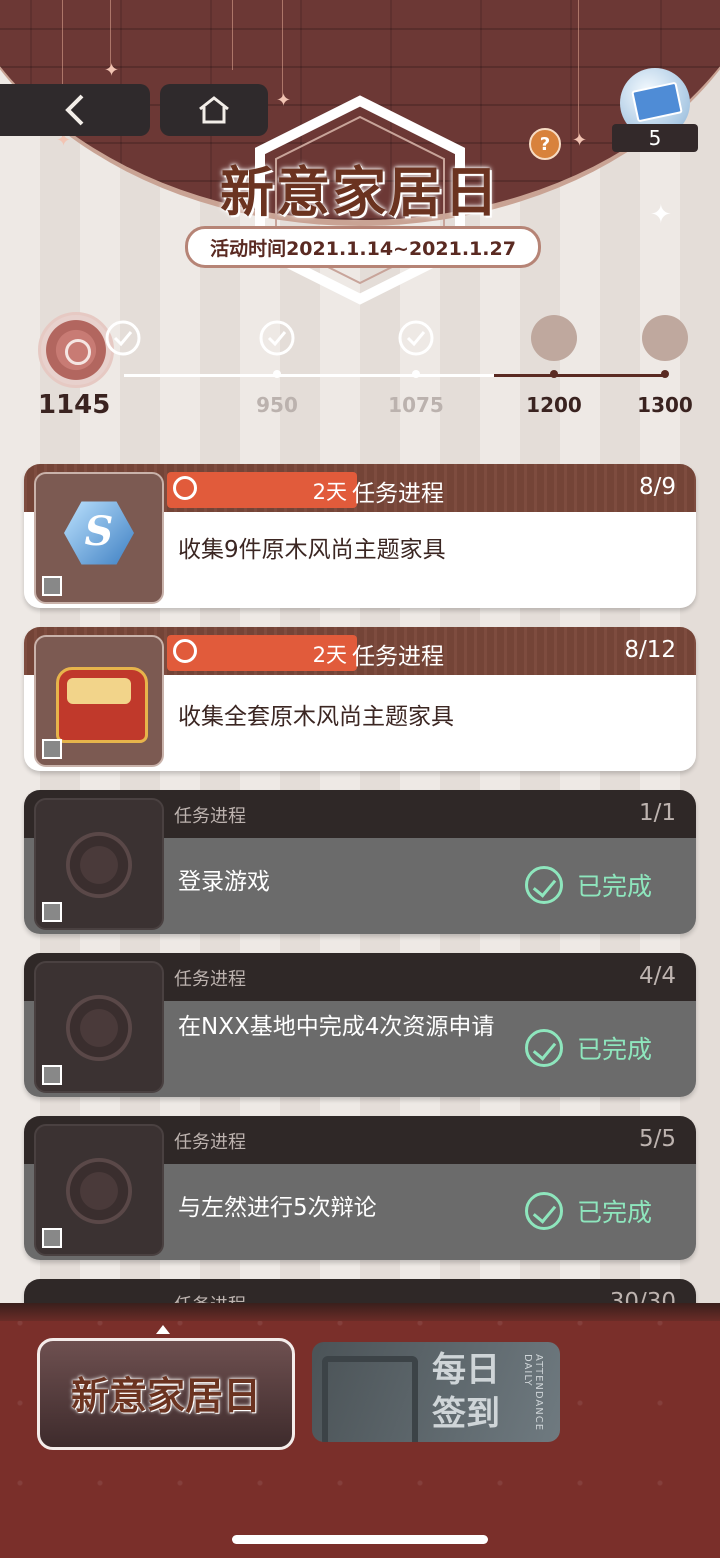 This screenshot has width=720, height=1558. What do you see at coordinates (360, 1539) in the screenshot?
I see `home-indicator` at bounding box center [360, 1539].